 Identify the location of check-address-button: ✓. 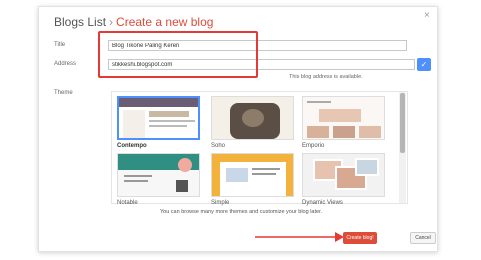
(424, 64).